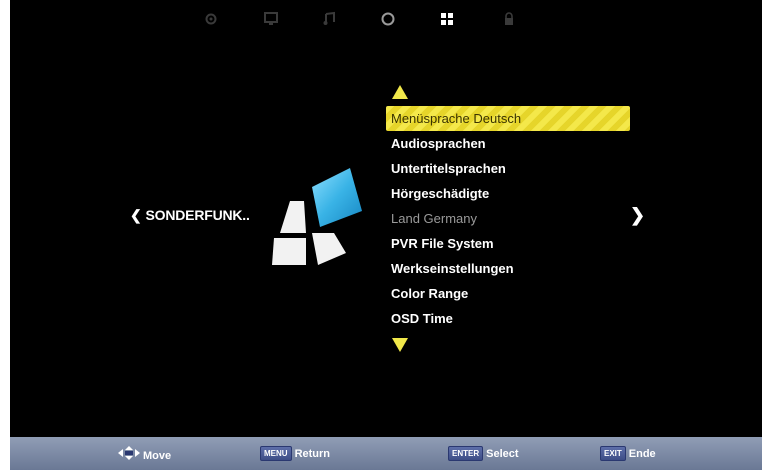 The image size is (768, 470). Describe the element at coordinates (508, 293) in the screenshot. I see `menu-item-color-range: Color Range` at that location.